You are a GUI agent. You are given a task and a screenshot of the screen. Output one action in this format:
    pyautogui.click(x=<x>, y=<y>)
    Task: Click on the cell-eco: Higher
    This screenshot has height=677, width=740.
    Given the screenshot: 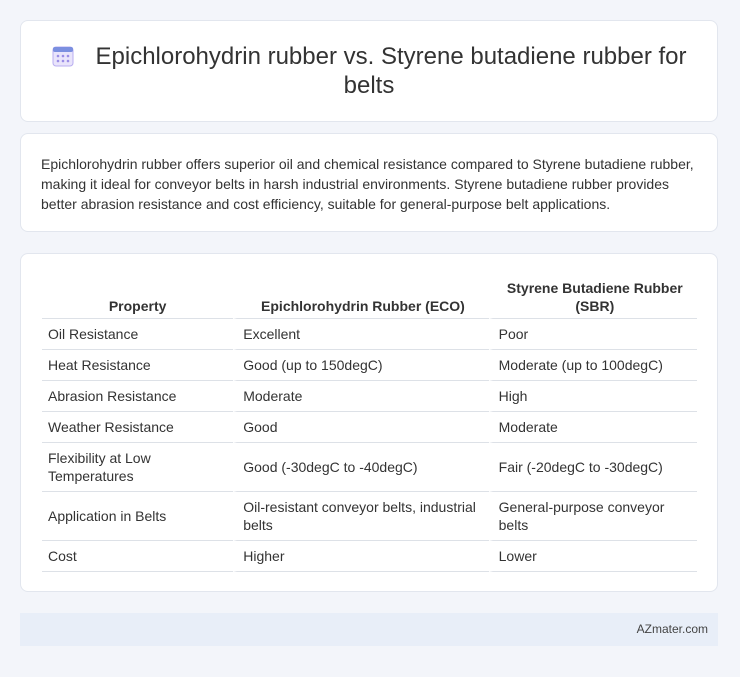 What is the action you would take?
    pyautogui.click(x=361, y=556)
    